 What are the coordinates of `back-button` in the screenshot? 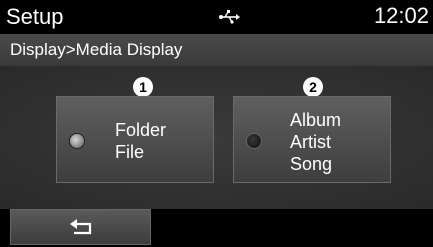 It's located at (80, 227).